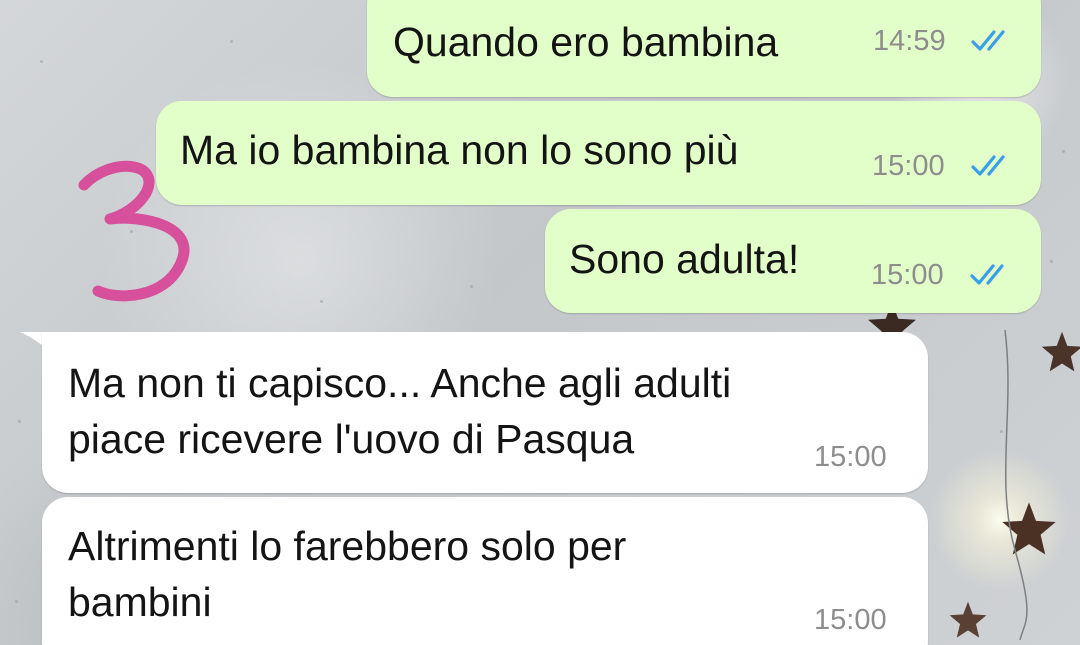 Image resolution: width=1080 pixels, height=645 pixels. Describe the element at coordinates (684, 259) in the screenshot. I see `message-text: Sono adulta!` at that location.